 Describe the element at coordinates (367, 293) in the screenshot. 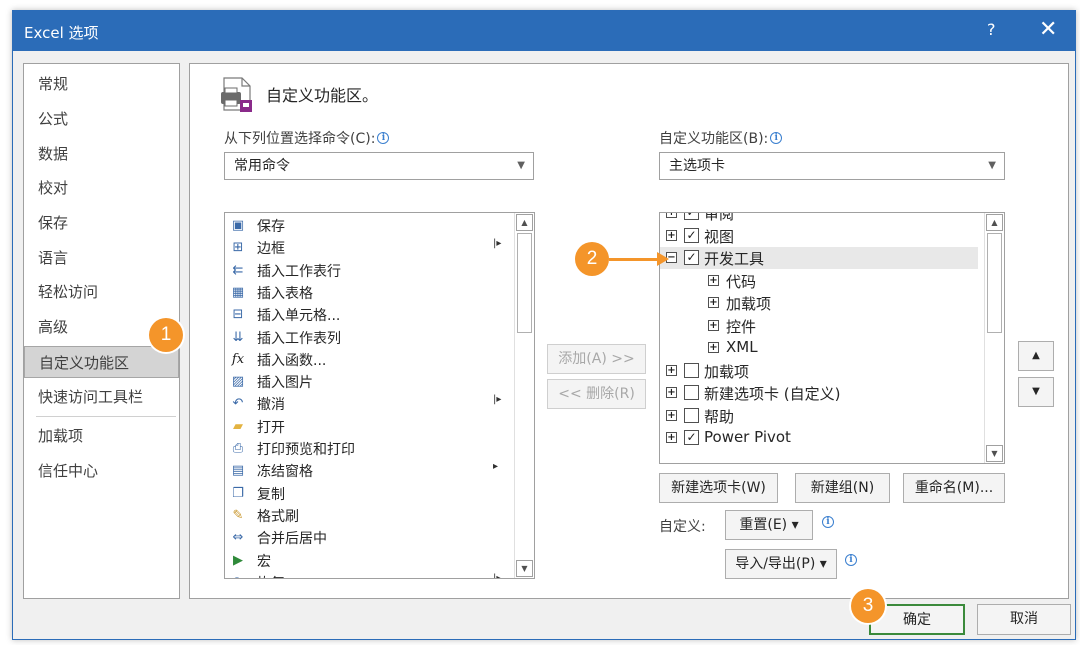

I see `command-list-item: ▦ 插入表格` at that location.